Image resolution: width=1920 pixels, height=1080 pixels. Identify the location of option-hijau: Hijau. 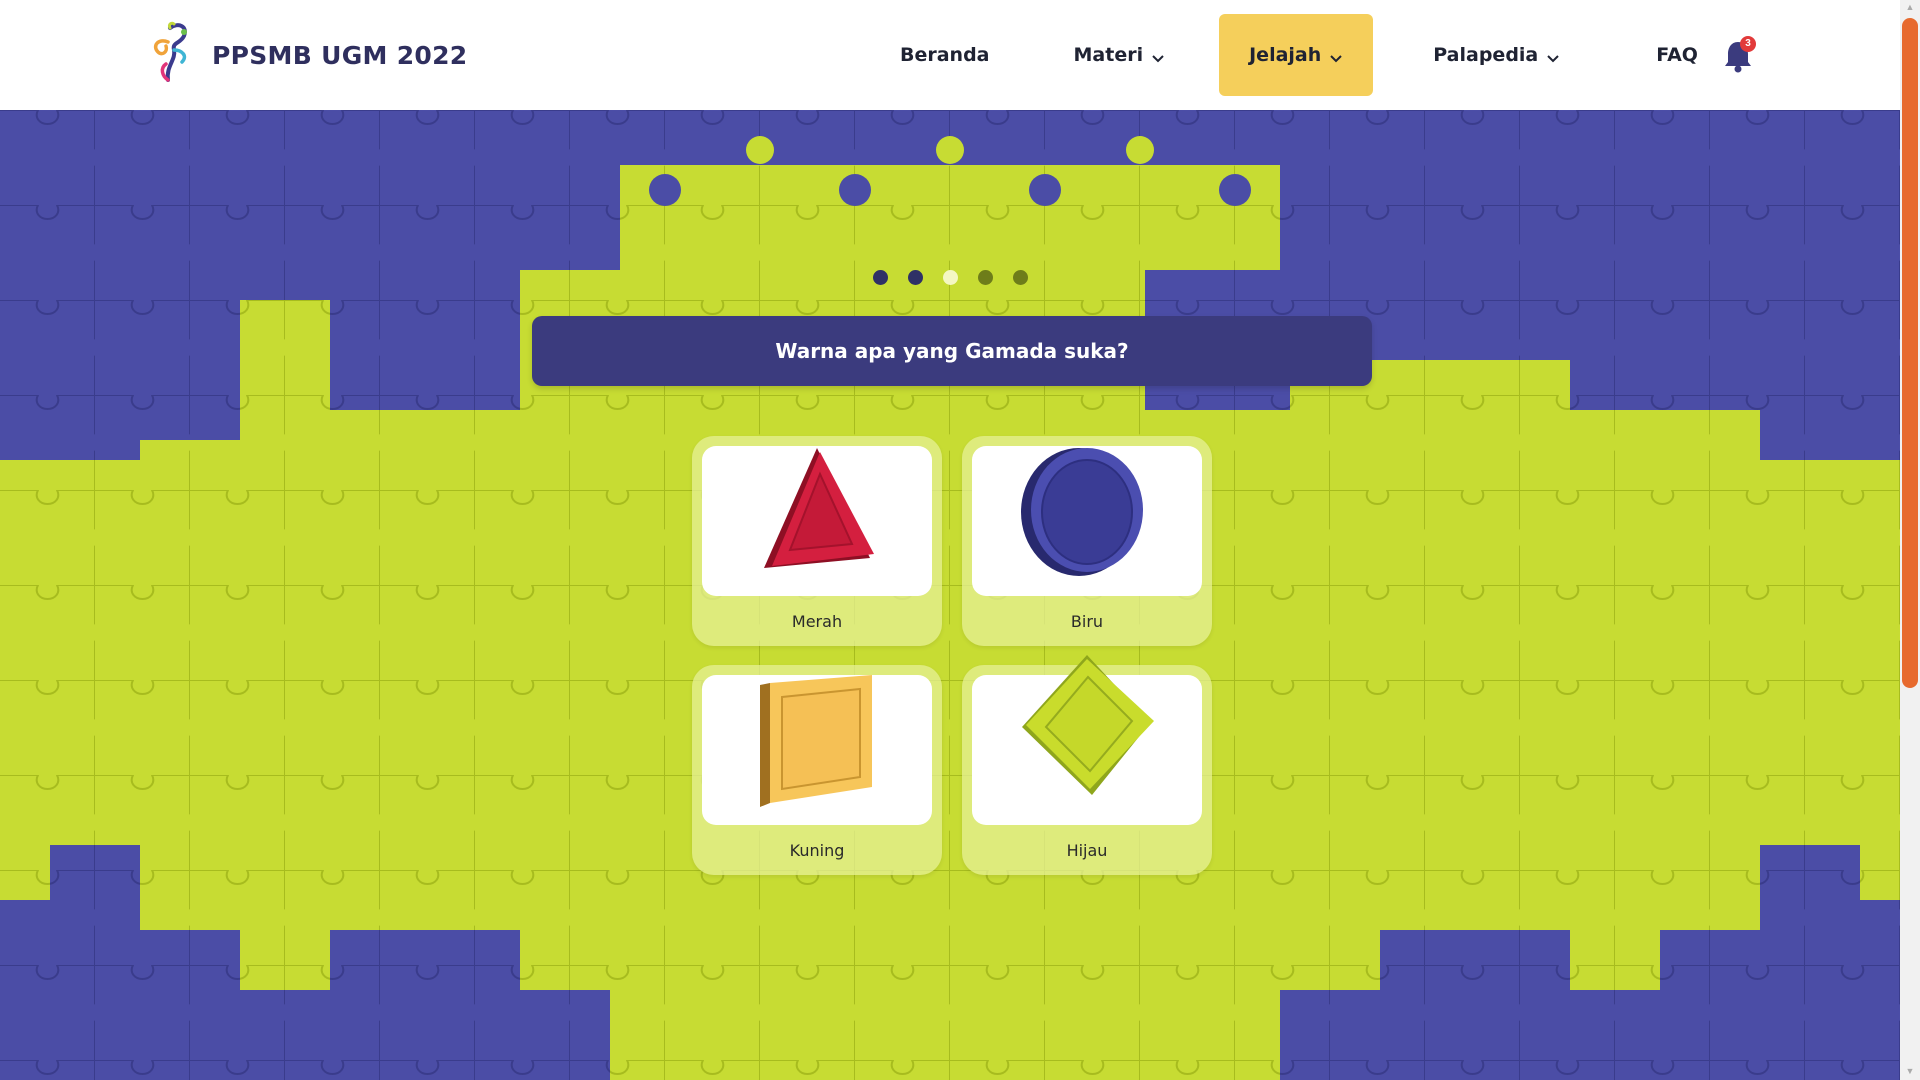
(1087, 765).